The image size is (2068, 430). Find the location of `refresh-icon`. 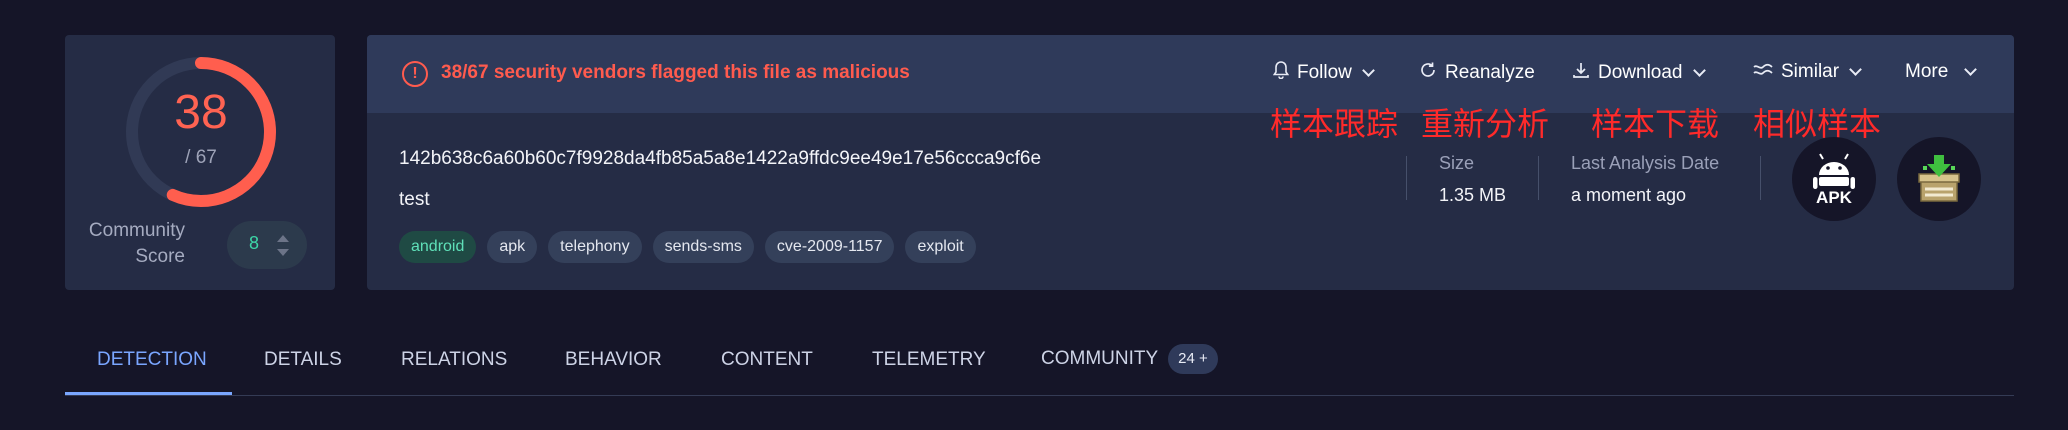

refresh-icon is located at coordinates (1428, 72).